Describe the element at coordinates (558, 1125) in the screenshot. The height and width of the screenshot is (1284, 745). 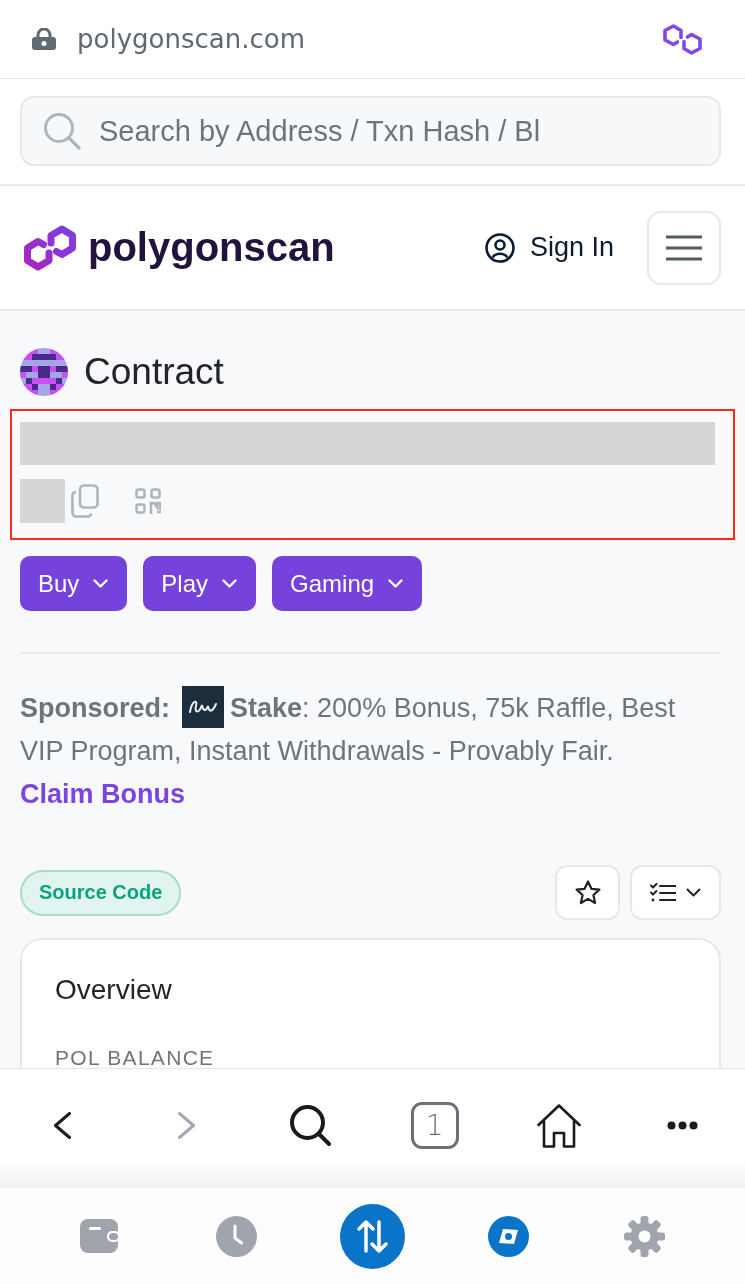
I see `home-icon` at that location.